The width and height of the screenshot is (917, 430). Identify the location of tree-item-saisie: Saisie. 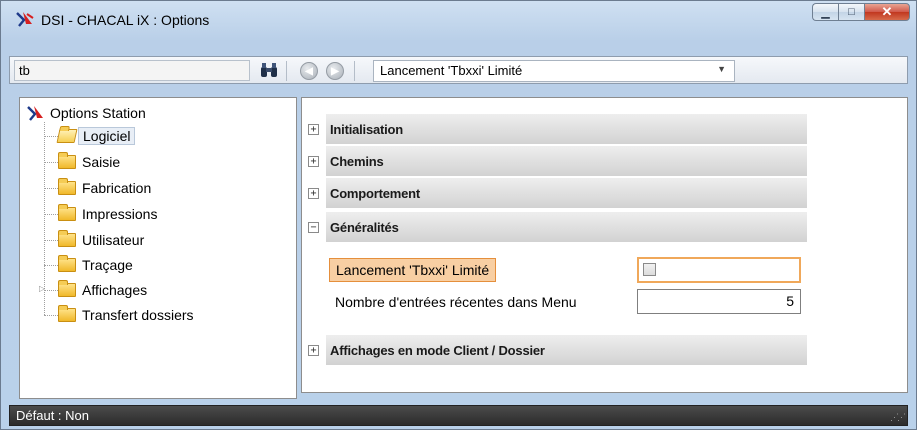
(89, 162).